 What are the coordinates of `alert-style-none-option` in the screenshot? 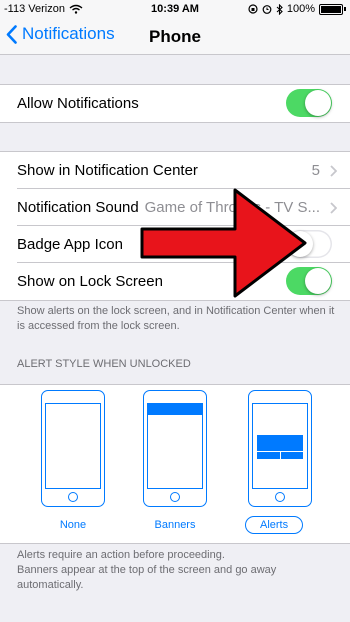 It's located at (73, 448).